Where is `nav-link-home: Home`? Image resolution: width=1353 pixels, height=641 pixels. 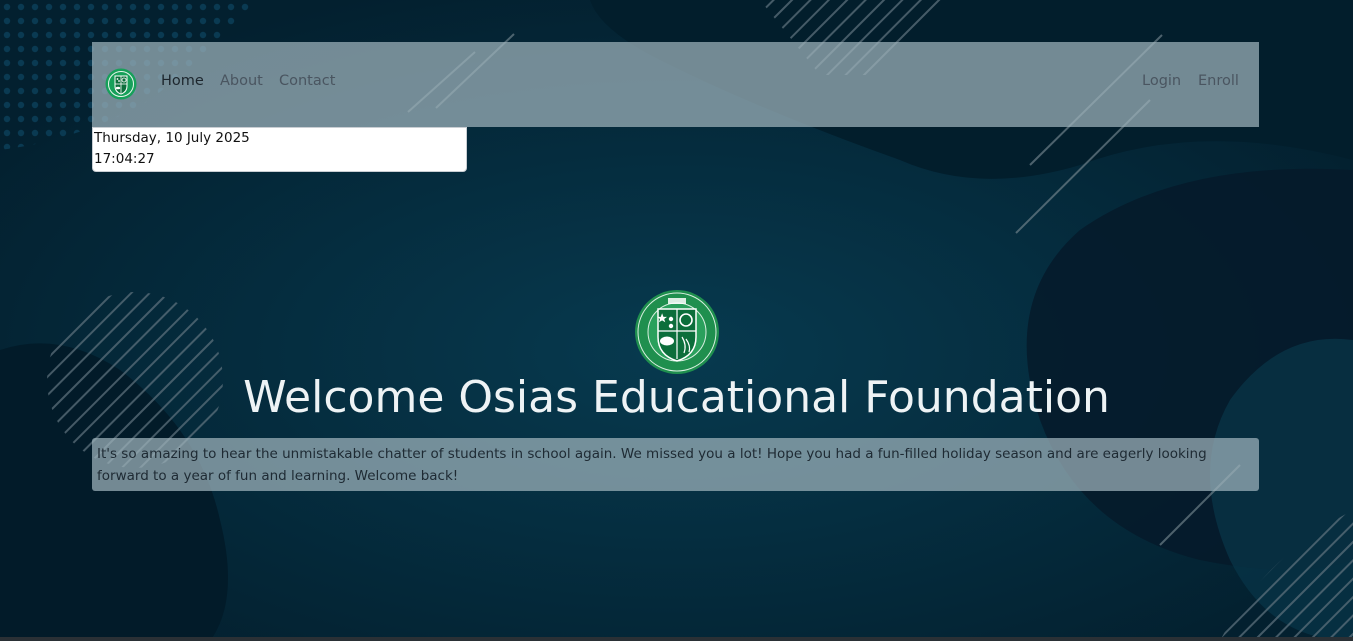 nav-link-home: Home is located at coordinates (182, 81).